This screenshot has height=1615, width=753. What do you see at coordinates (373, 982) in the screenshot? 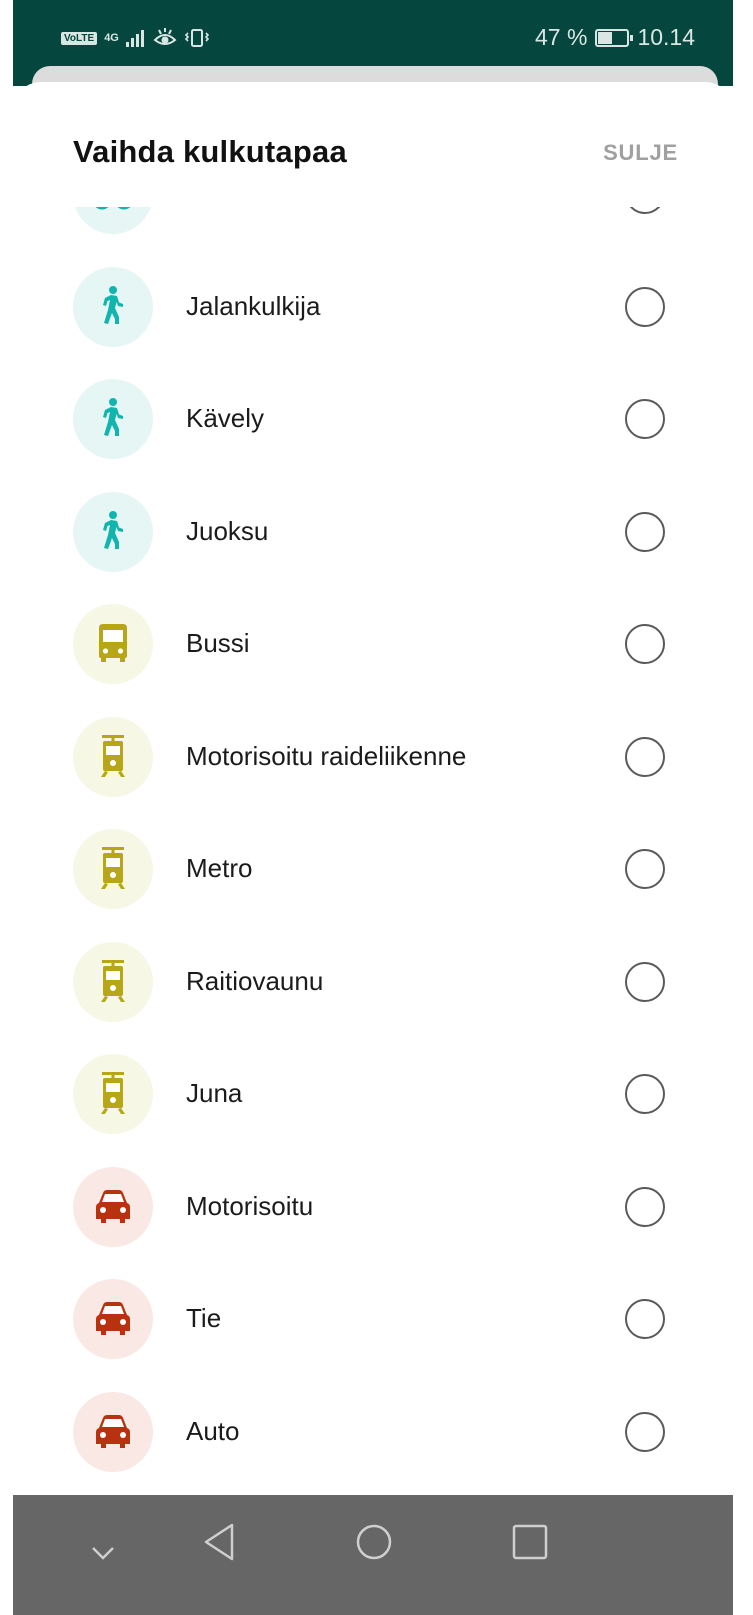
I see `mode-row: Raitiovaunu` at bounding box center [373, 982].